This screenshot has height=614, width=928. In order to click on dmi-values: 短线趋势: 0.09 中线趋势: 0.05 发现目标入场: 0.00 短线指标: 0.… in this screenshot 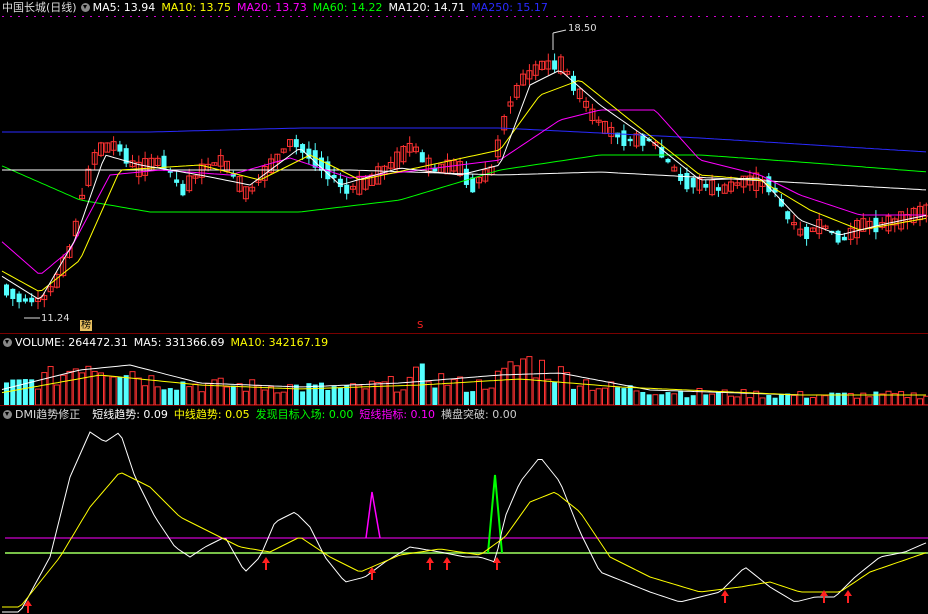, I will do `click(307, 414)`.